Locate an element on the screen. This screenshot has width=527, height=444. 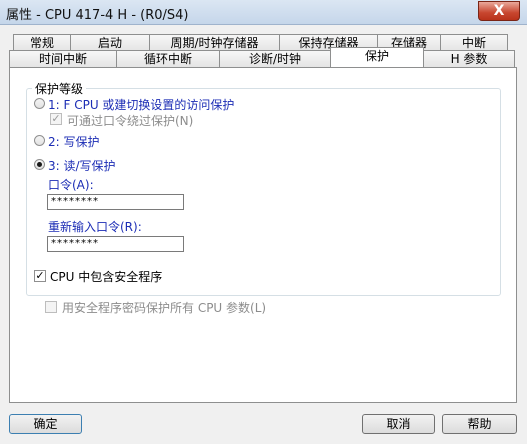
protect-all-params-label: 用安全程序密码保护所有 CPU 参数(L) is located at coordinates (164, 308).